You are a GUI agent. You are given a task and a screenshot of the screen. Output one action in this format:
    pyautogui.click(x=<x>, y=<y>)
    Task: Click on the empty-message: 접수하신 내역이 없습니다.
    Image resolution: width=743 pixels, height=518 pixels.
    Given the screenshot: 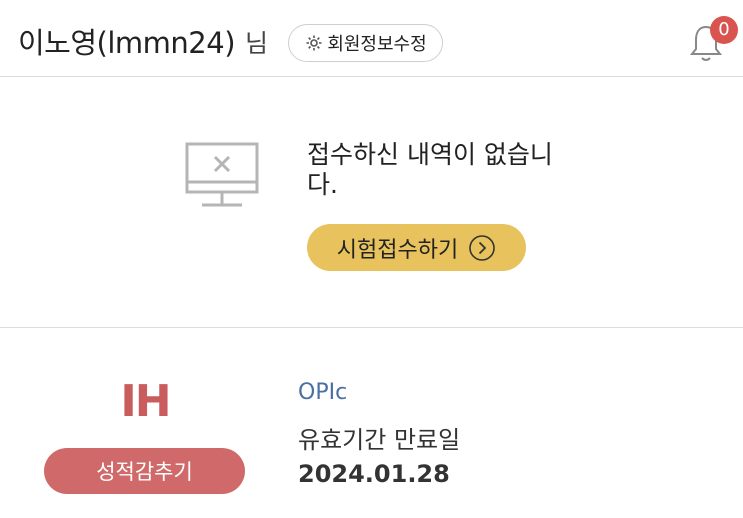 What is the action you would take?
    pyautogui.click(x=430, y=169)
    